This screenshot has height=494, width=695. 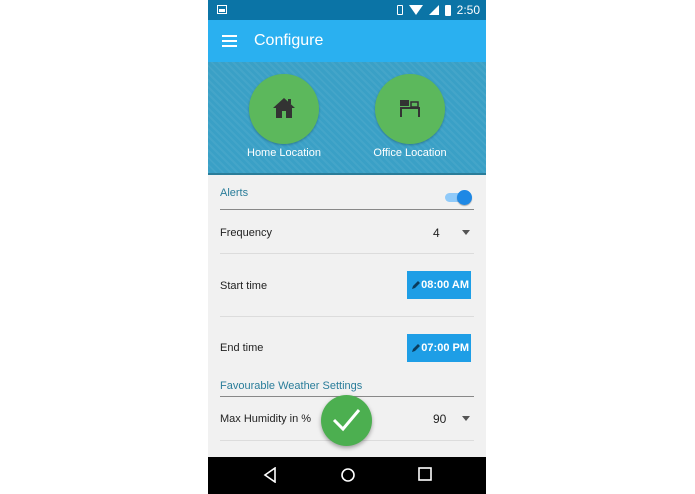 What do you see at coordinates (266, 419) in the screenshot?
I see `max-humidity-label: Max Humidity in %` at bounding box center [266, 419].